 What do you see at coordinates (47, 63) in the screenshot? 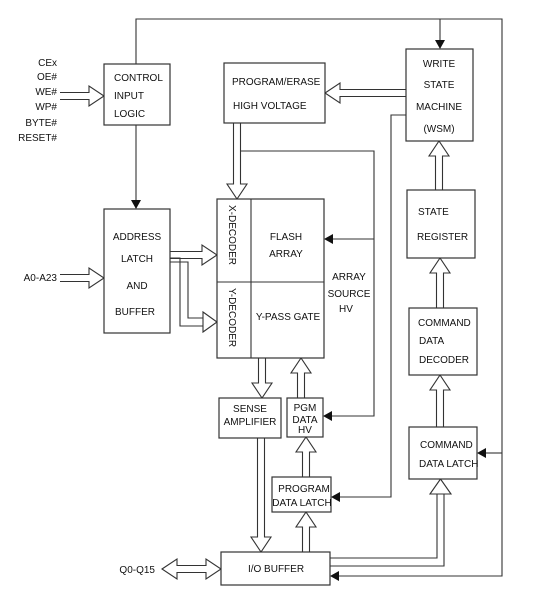
I see `signal-cex: CEx` at bounding box center [47, 63].